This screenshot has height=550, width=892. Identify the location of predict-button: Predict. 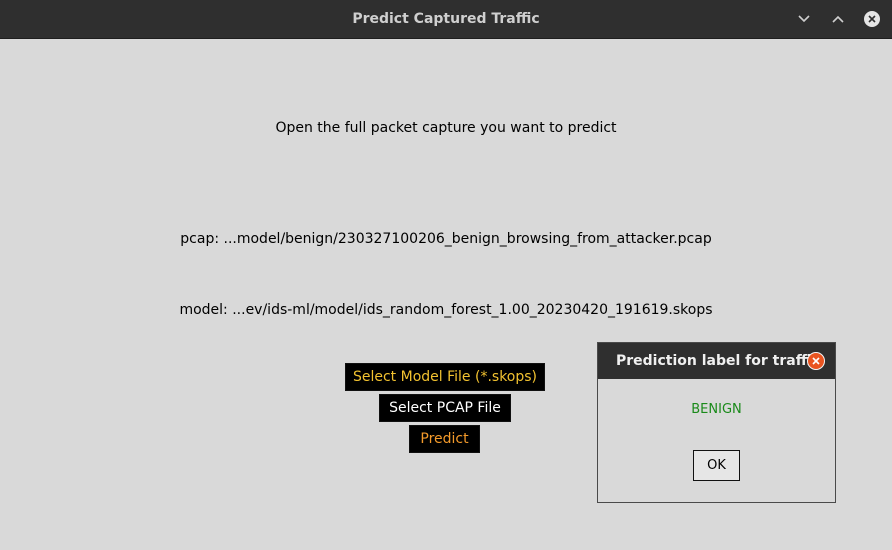
(444, 439).